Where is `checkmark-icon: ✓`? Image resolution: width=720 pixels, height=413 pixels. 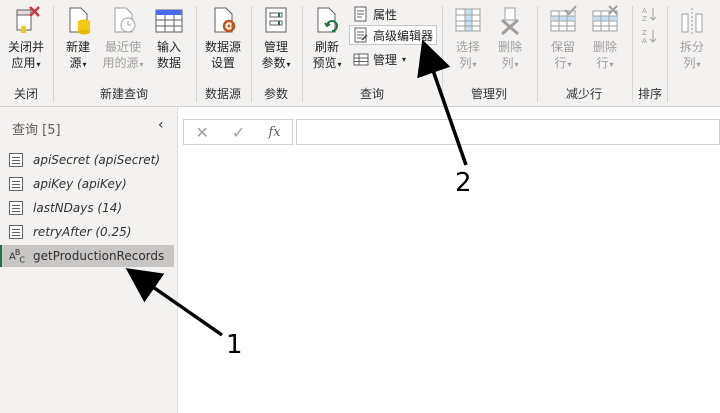
checkmark-icon: ✓ is located at coordinates (238, 132).